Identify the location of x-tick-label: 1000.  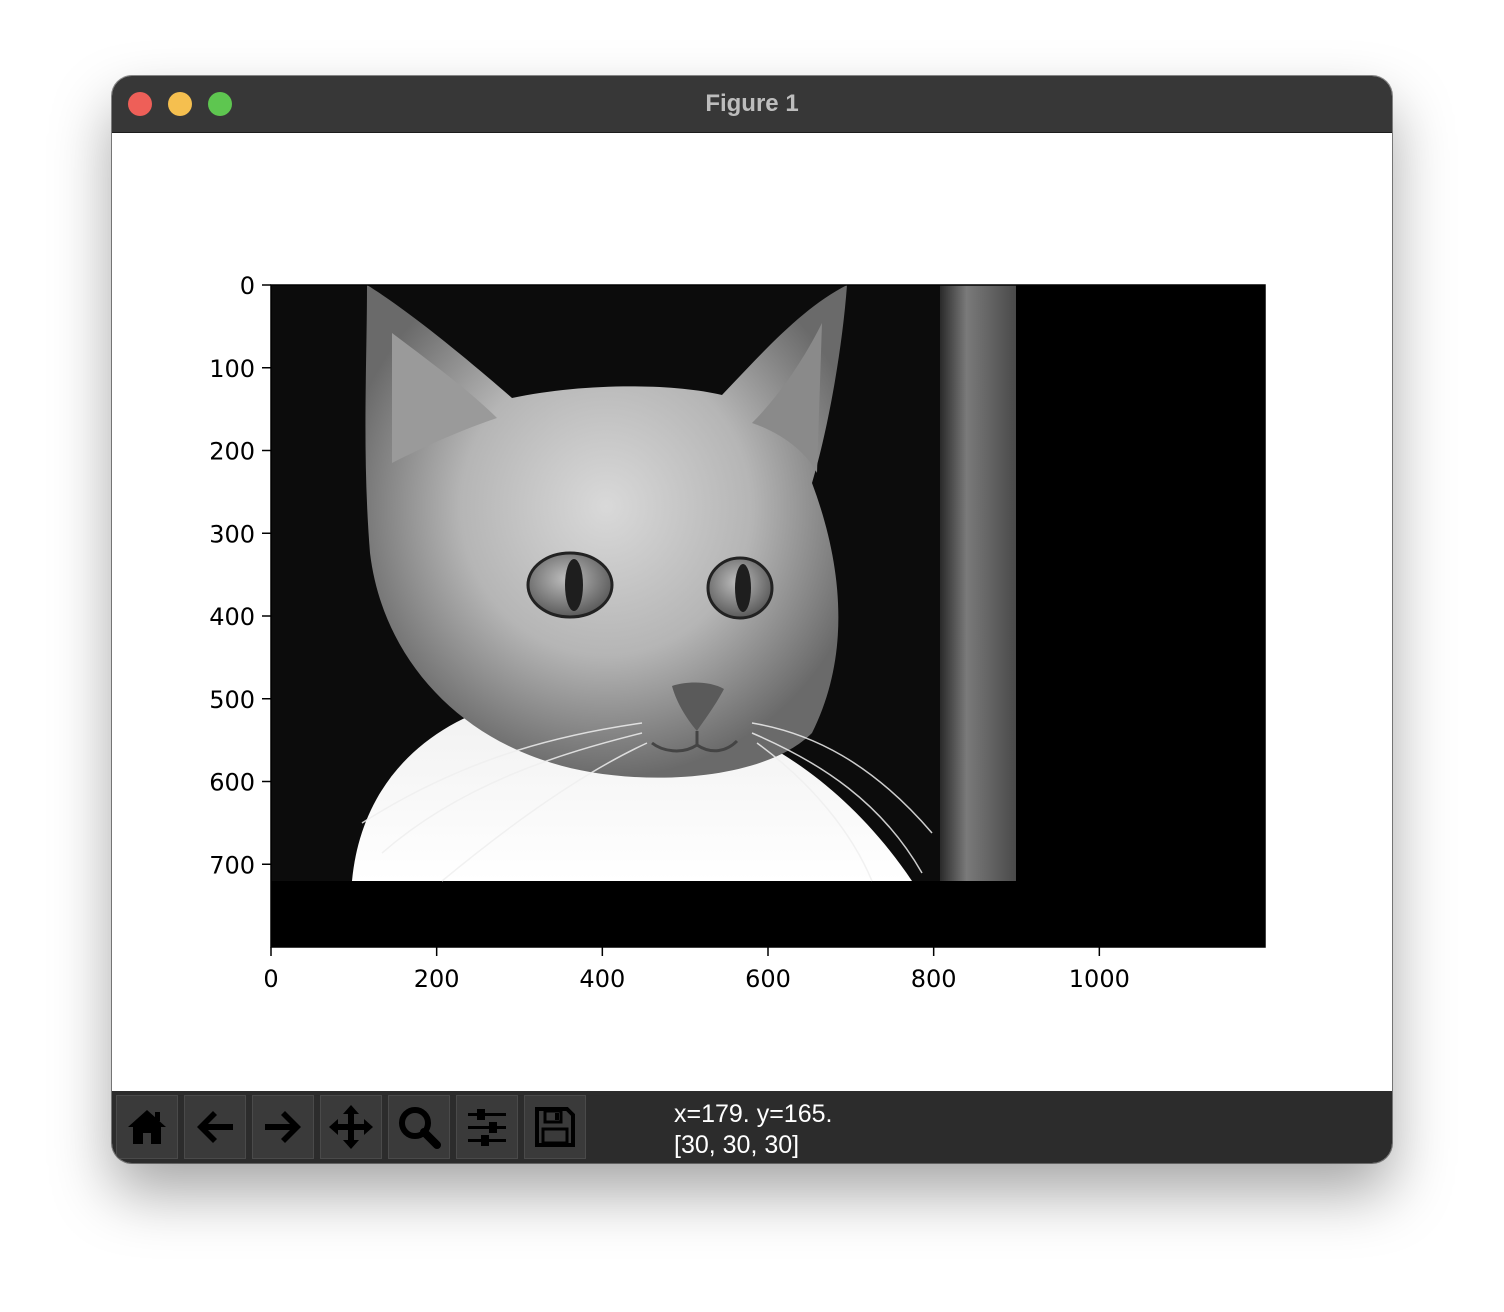
(1099, 979).